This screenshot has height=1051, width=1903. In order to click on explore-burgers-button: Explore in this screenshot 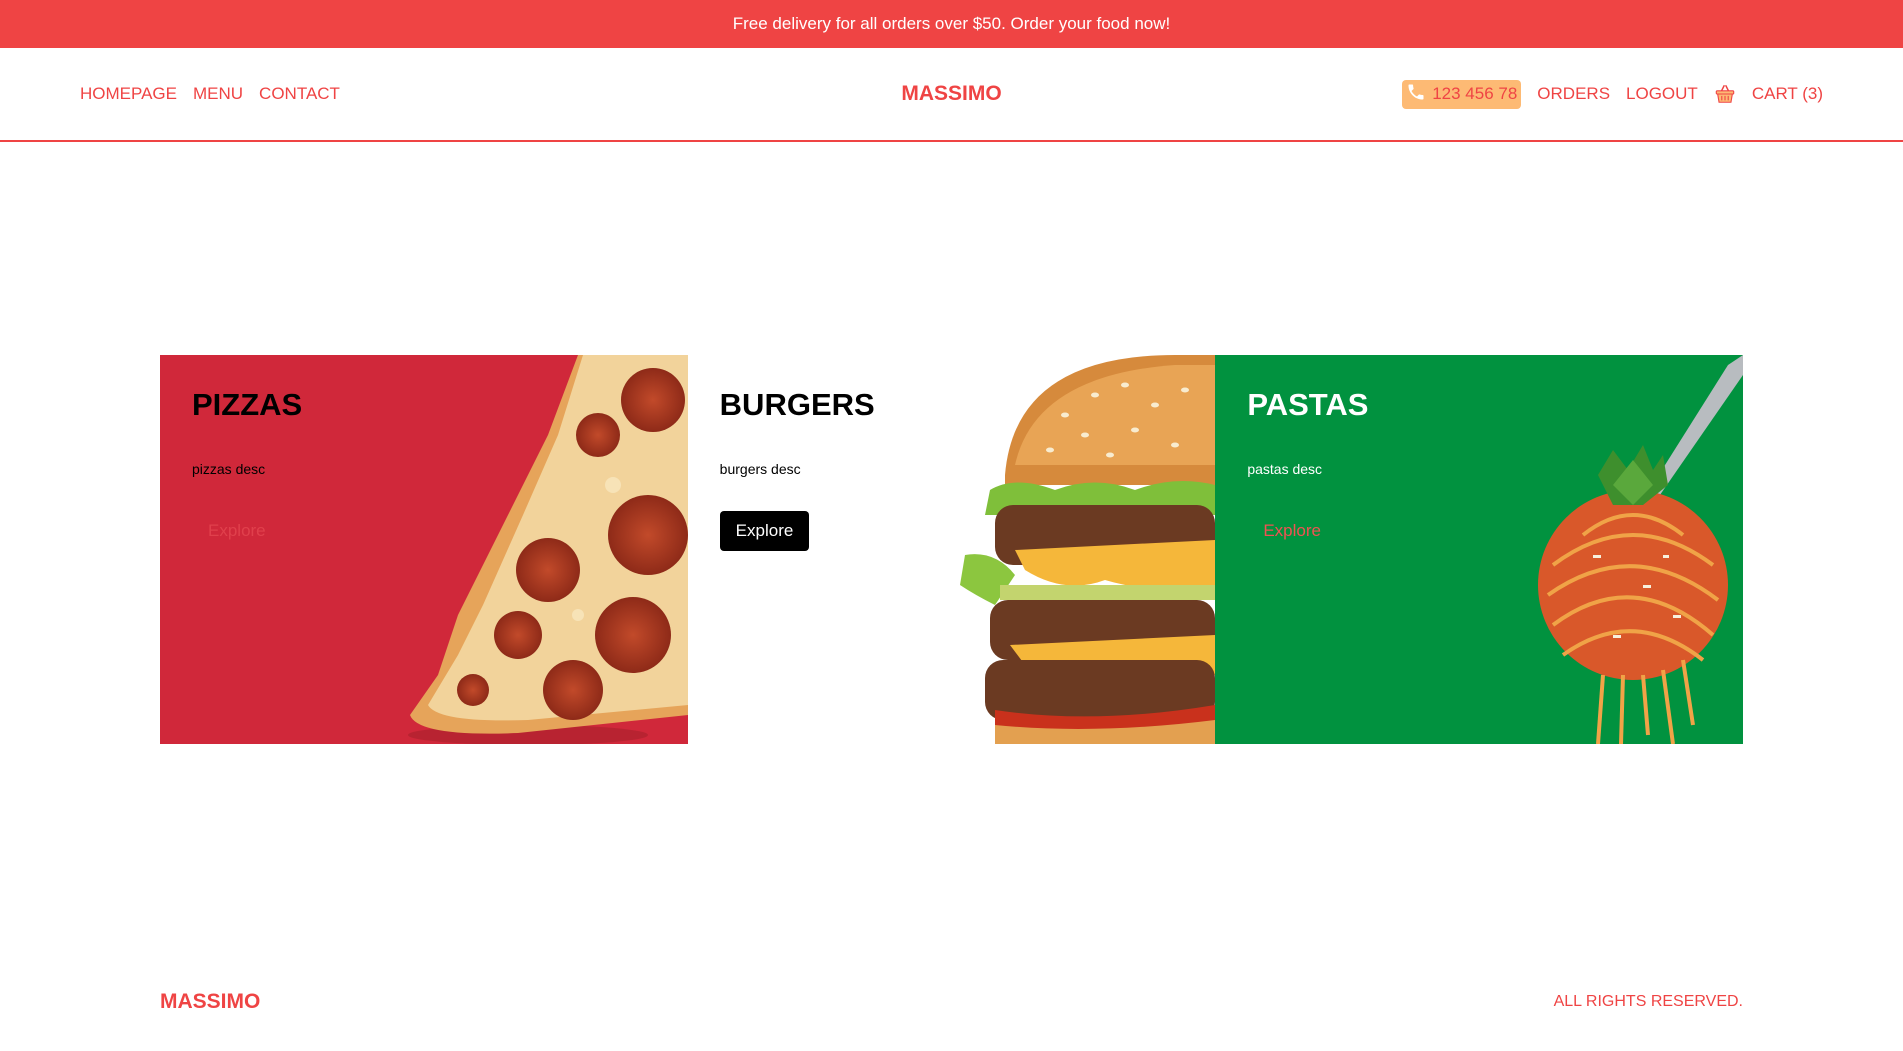, I will do `click(764, 531)`.